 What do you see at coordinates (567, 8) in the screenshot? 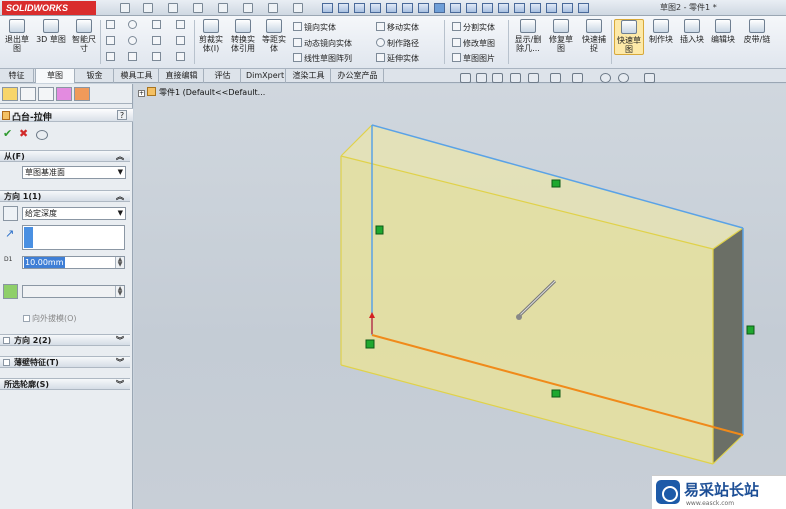
I see `view-hide-icon` at bounding box center [567, 8].